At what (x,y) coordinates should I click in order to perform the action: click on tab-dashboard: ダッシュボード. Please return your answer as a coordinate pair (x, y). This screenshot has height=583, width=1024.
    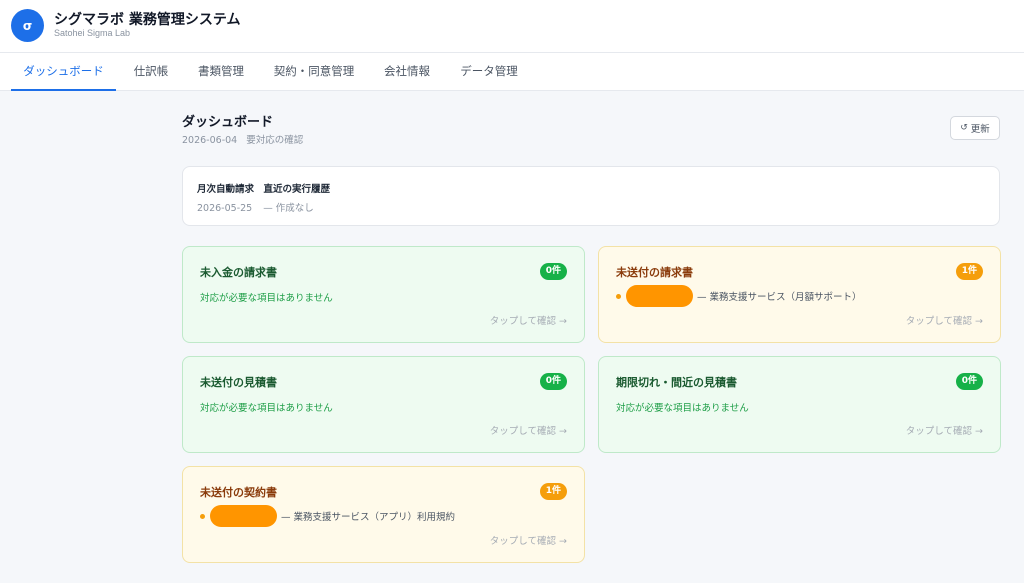
    Looking at the image, I should click on (63, 72).